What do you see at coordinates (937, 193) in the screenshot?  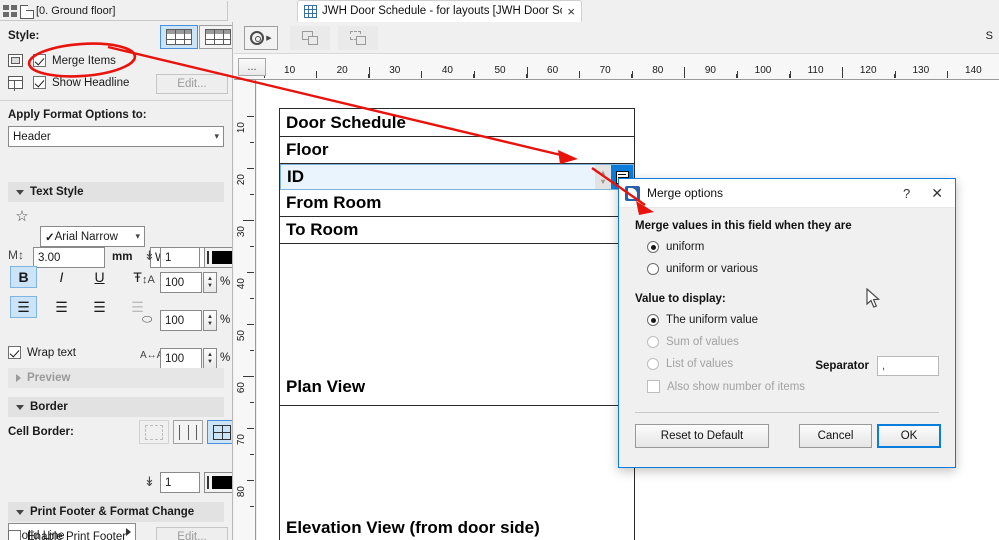 I see `close-icon: ✕` at bounding box center [937, 193].